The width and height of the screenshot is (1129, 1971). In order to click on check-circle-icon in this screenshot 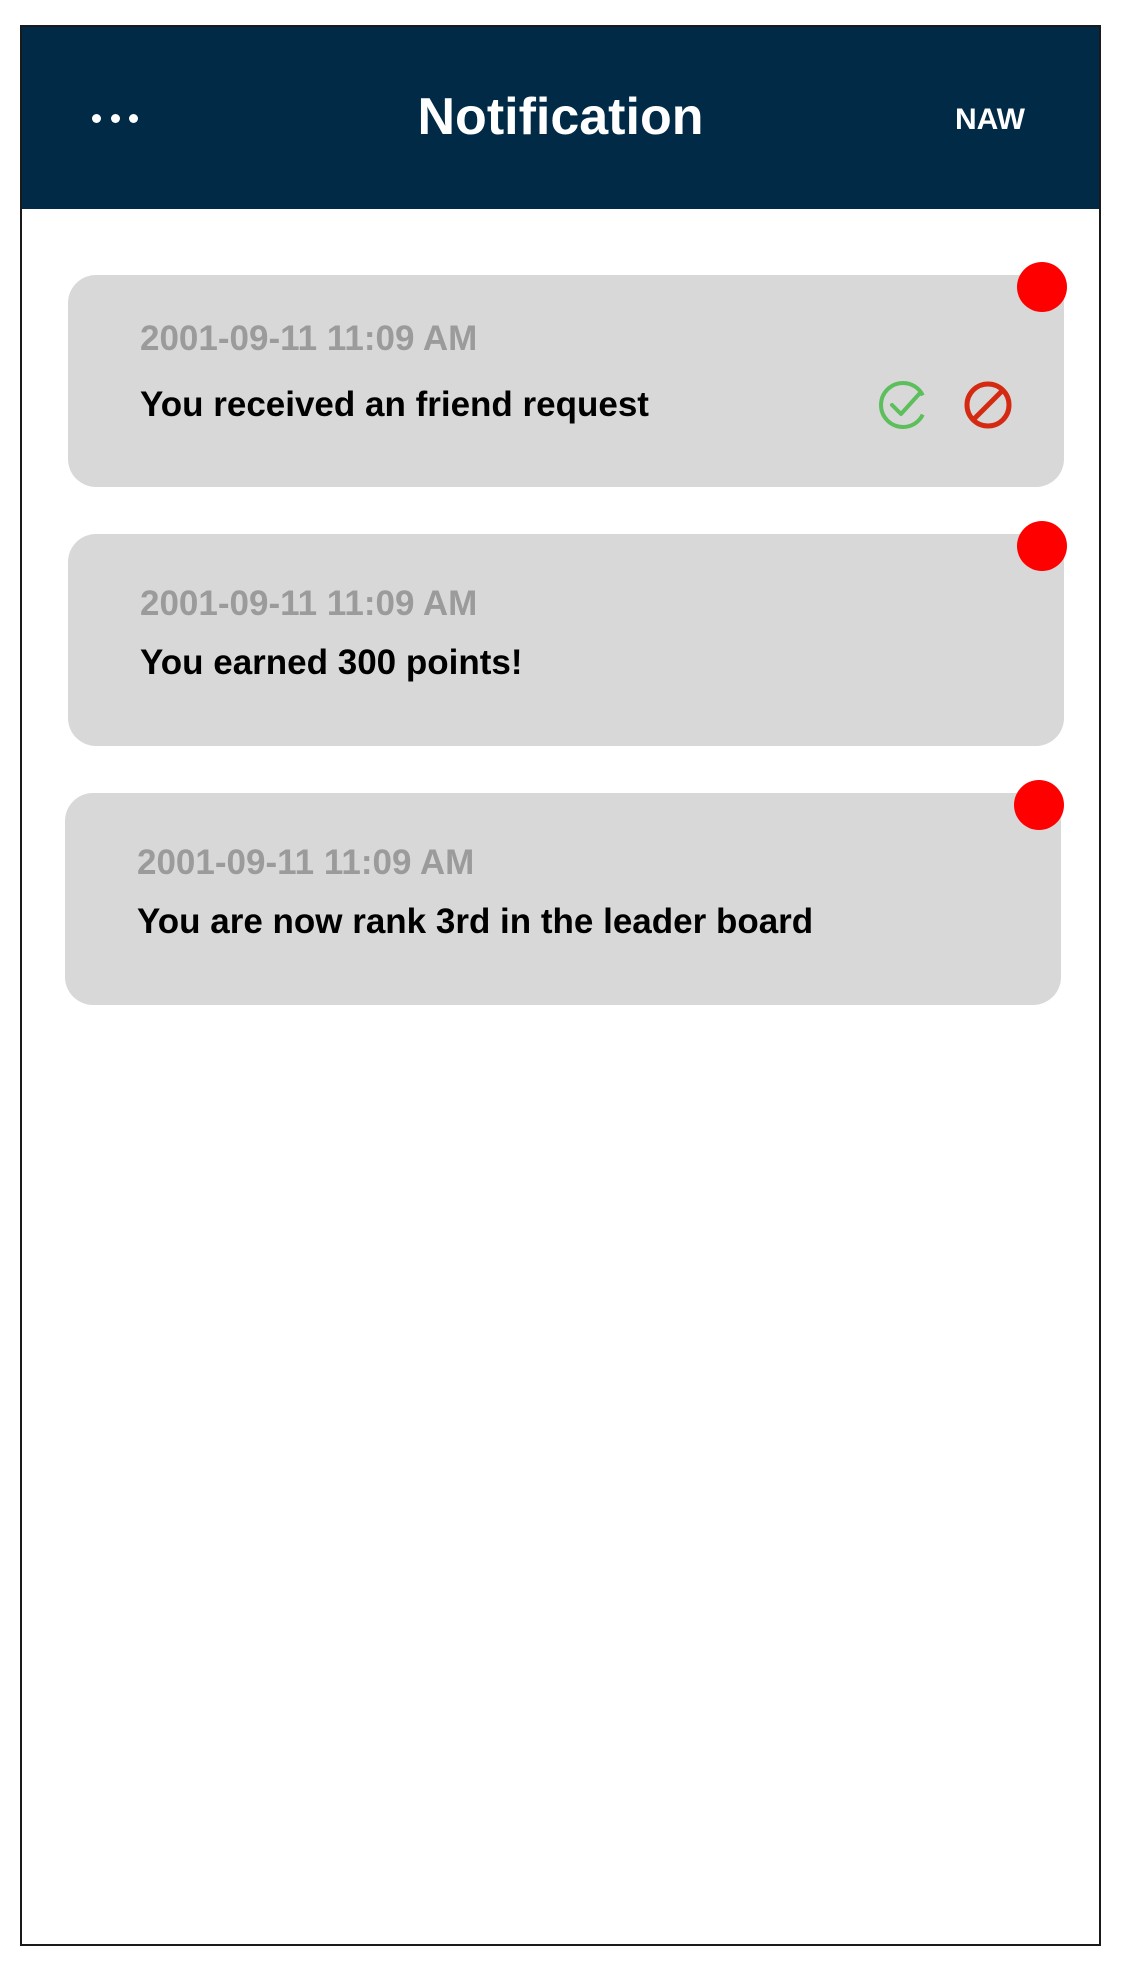, I will do `click(903, 405)`.